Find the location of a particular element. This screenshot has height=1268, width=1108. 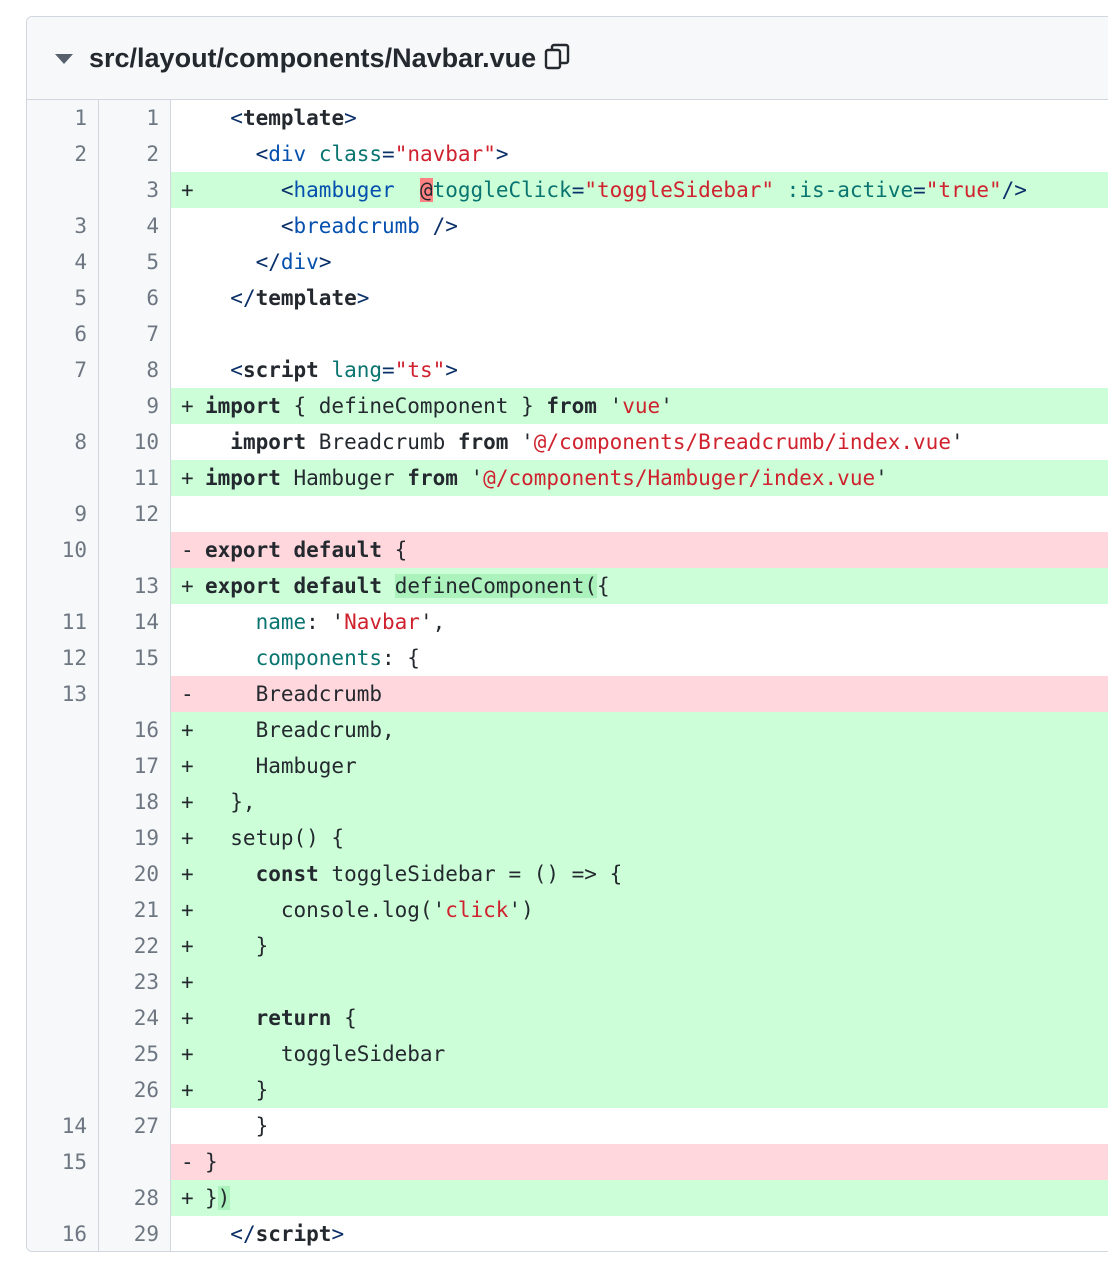

new-line-number: 6 is located at coordinates (135, 298).